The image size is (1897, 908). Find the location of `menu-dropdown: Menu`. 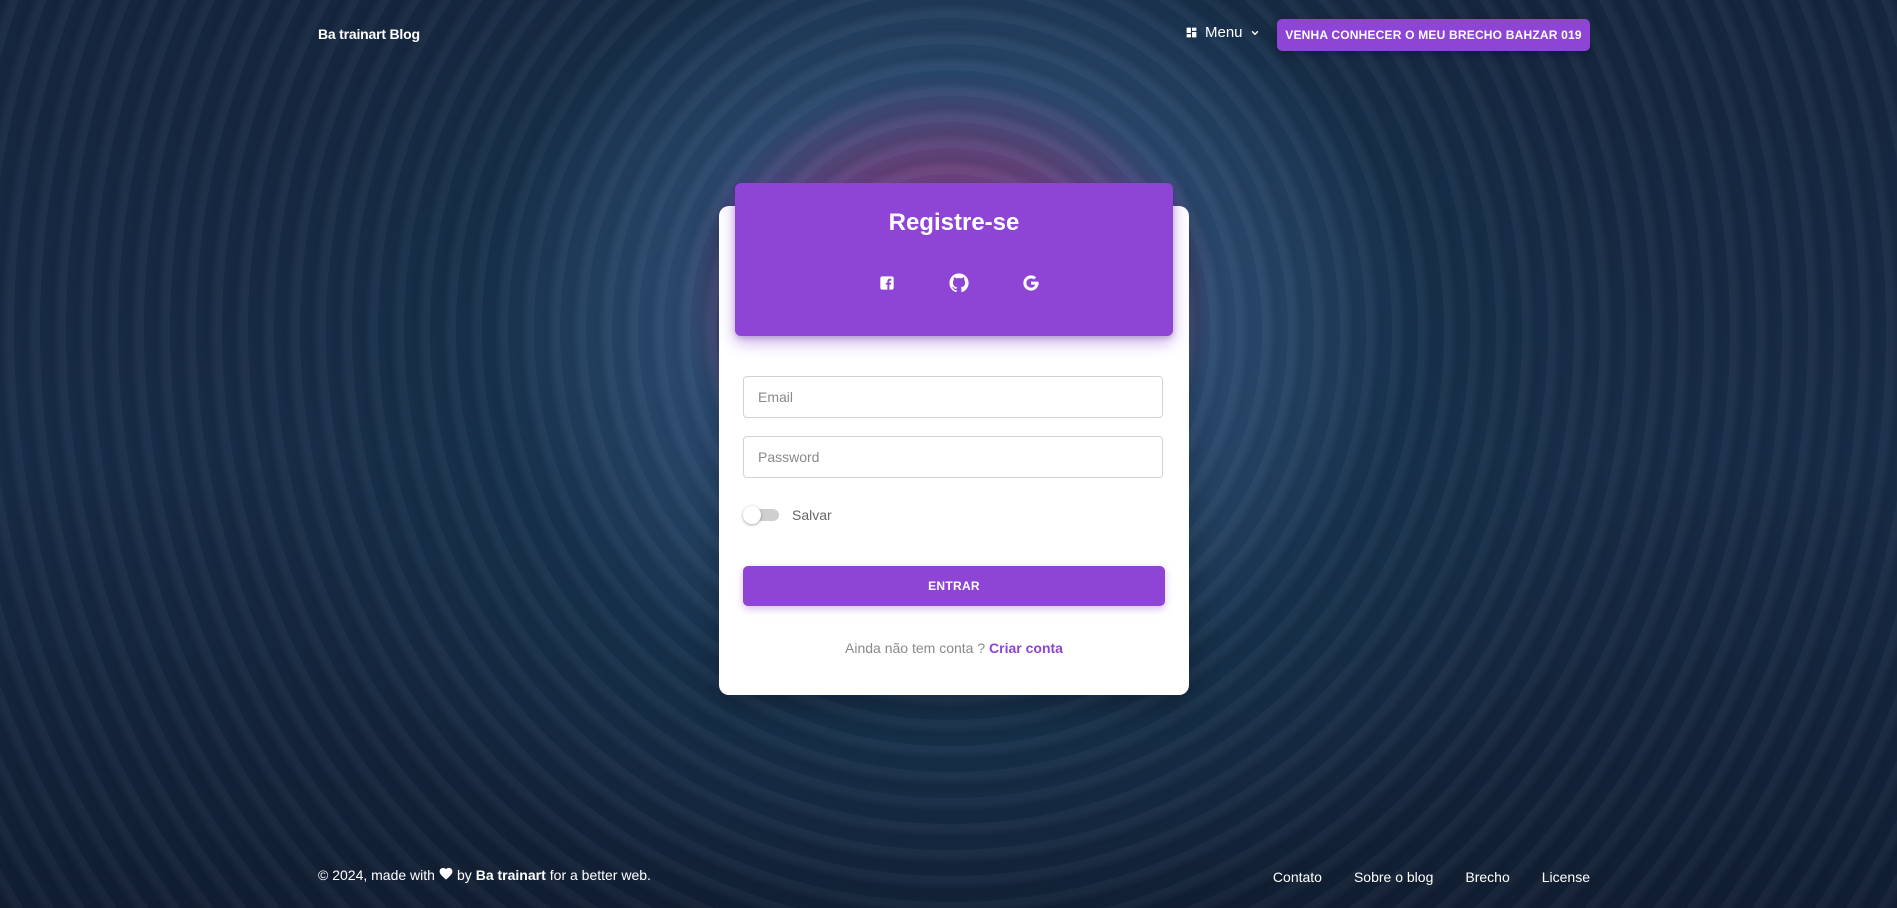

menu-dropdown: Menu is located at coordinates (1222, 32).